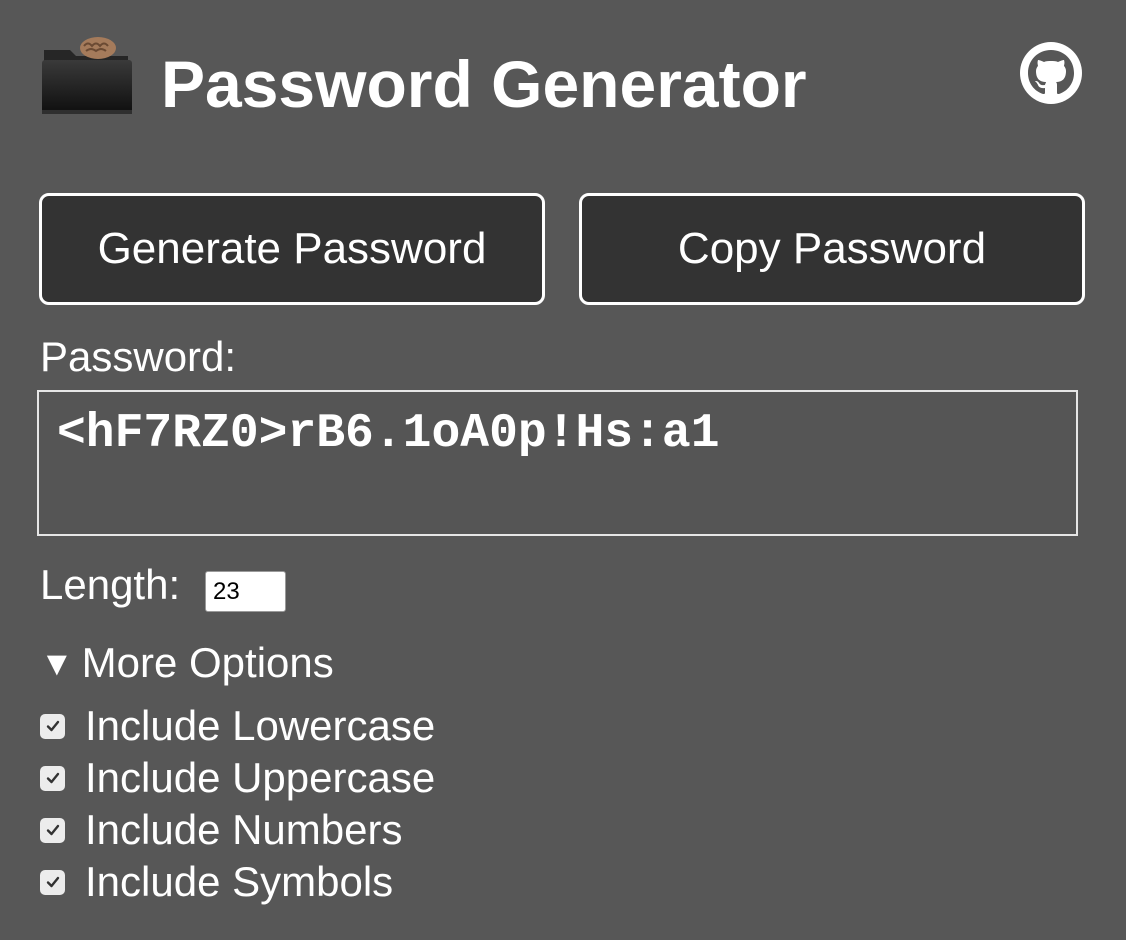 The width and height of the screenshot is (1126, 940). I want to click on option-lowercase: Include Lowercase, so click(237, 726).